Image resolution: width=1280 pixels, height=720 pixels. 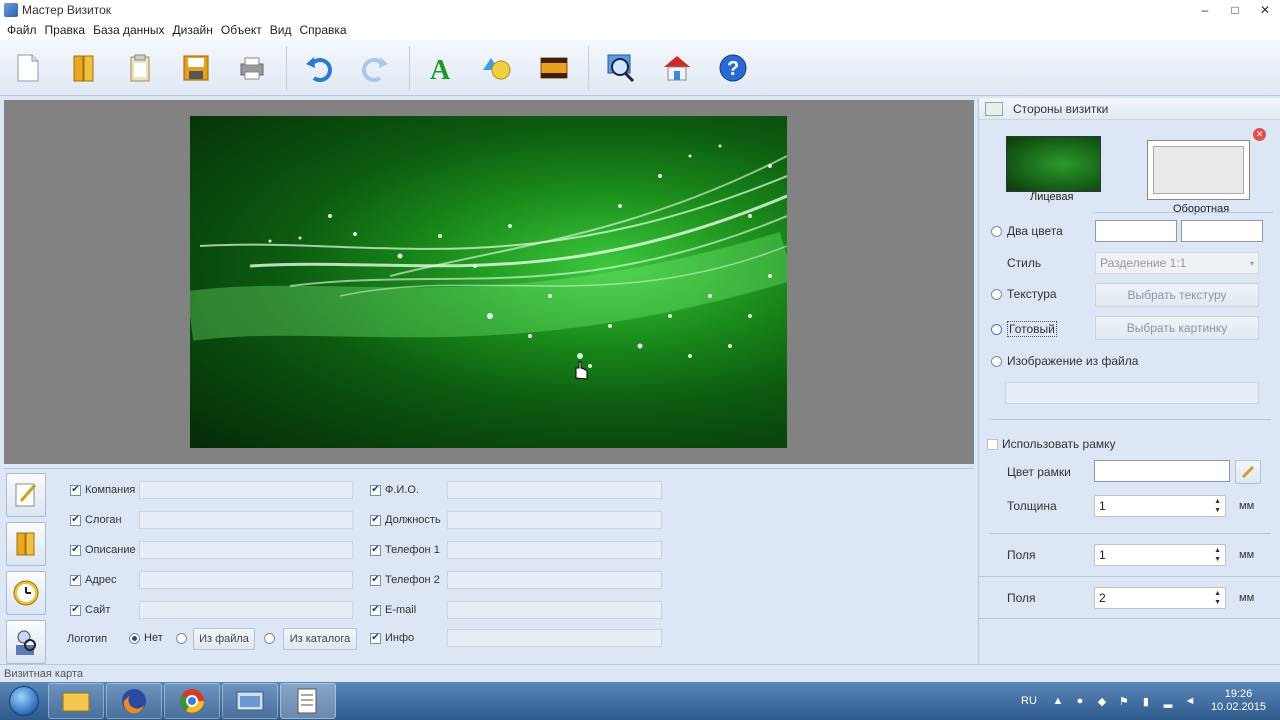 What do you see at coordinates (1136, 231) in the screenshot?
I see `color1-input` at bounding box center [1136, 231].